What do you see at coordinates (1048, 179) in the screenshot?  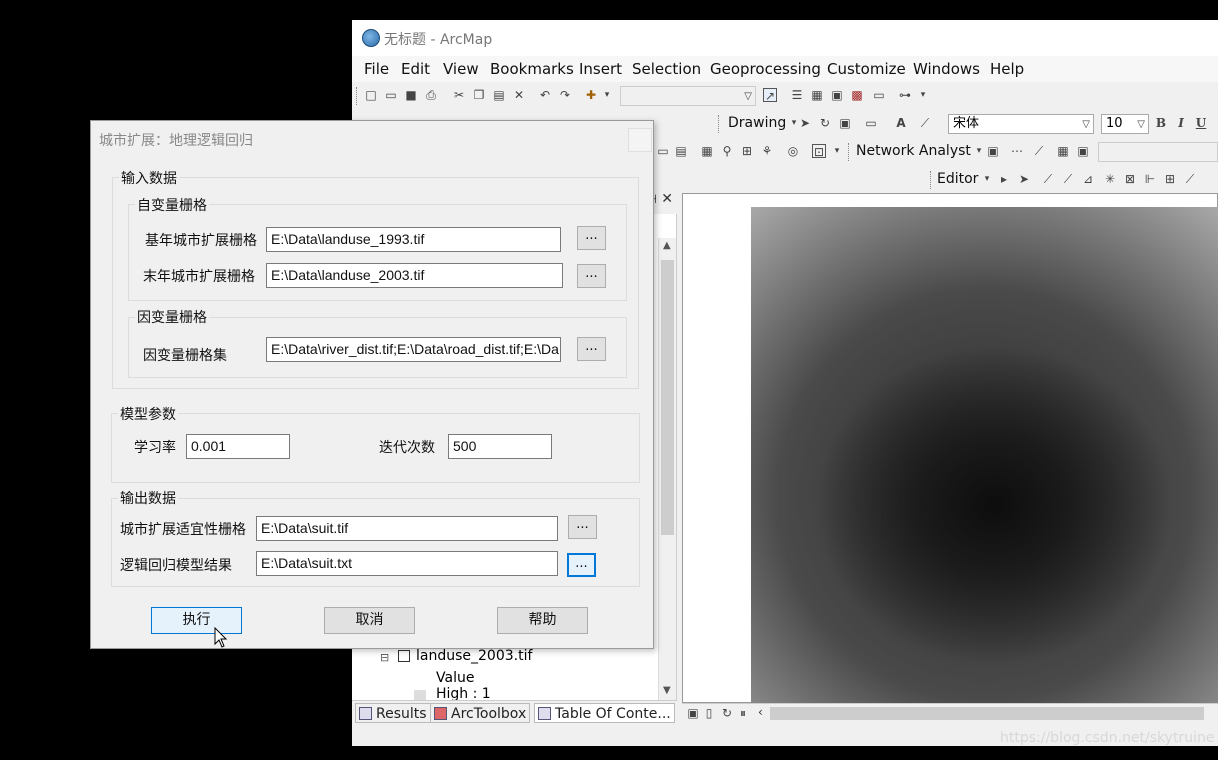 I see `straight-segment-icon: ⟋` at bounding box center [1048, 179].